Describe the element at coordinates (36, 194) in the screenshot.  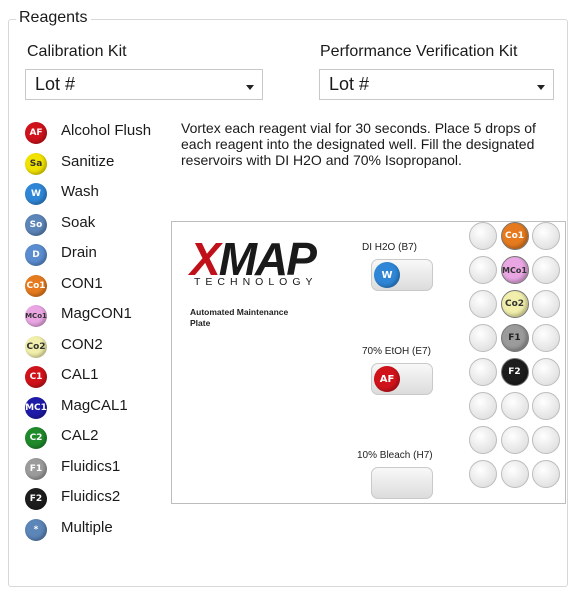
I see `reagent-badge-icon: W` at that location.